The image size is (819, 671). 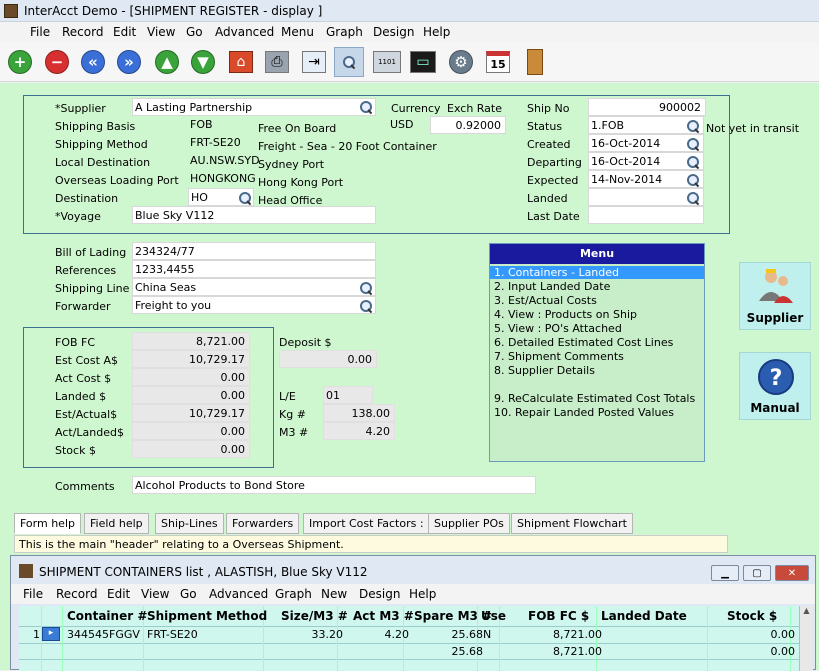 What do you see at coordinates (40, 32) in the screenshot?
I see `menu-file: File` at bounding box center [40, 32].